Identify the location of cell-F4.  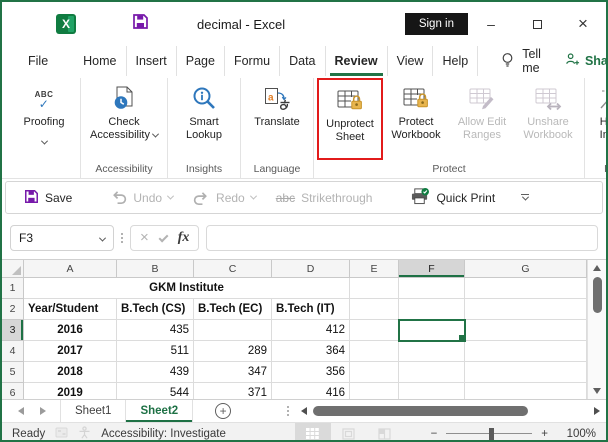
(432, 351).